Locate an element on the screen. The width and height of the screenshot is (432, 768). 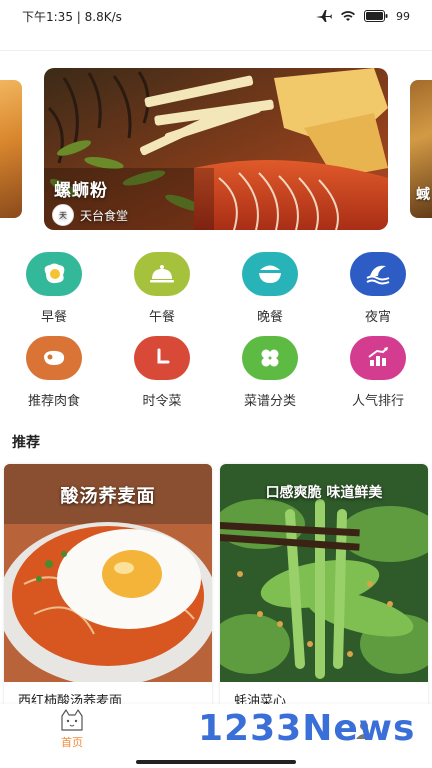
category-label: 夜宵 is located at coordinates (377, 317).